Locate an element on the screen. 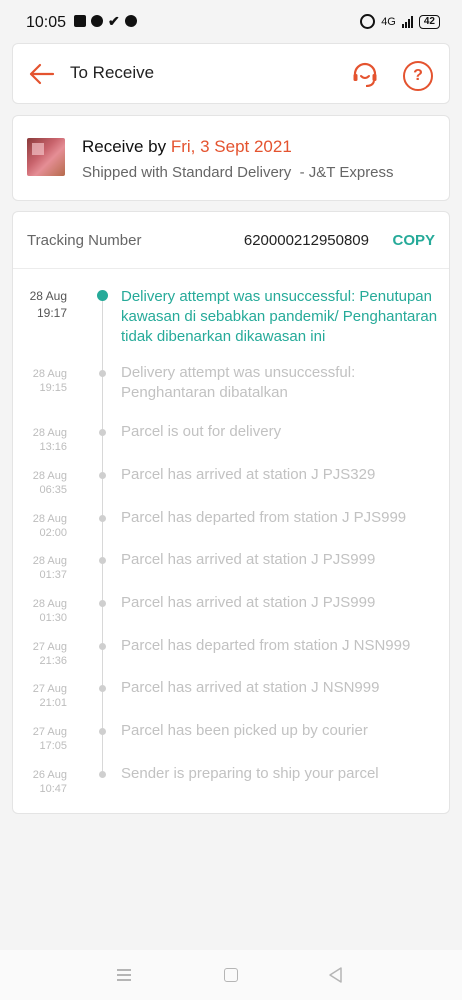 The width and height of the screenshot is (462, 1000). event-time: 01:37 is located at coordinates (53, 575).